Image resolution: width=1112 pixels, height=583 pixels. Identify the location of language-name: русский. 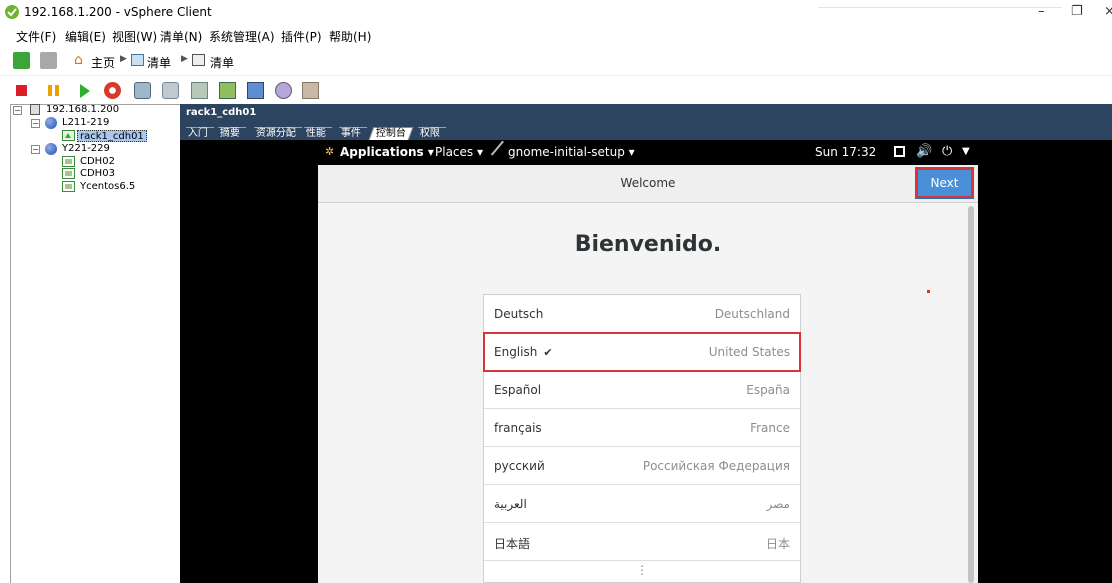
(519, 466).